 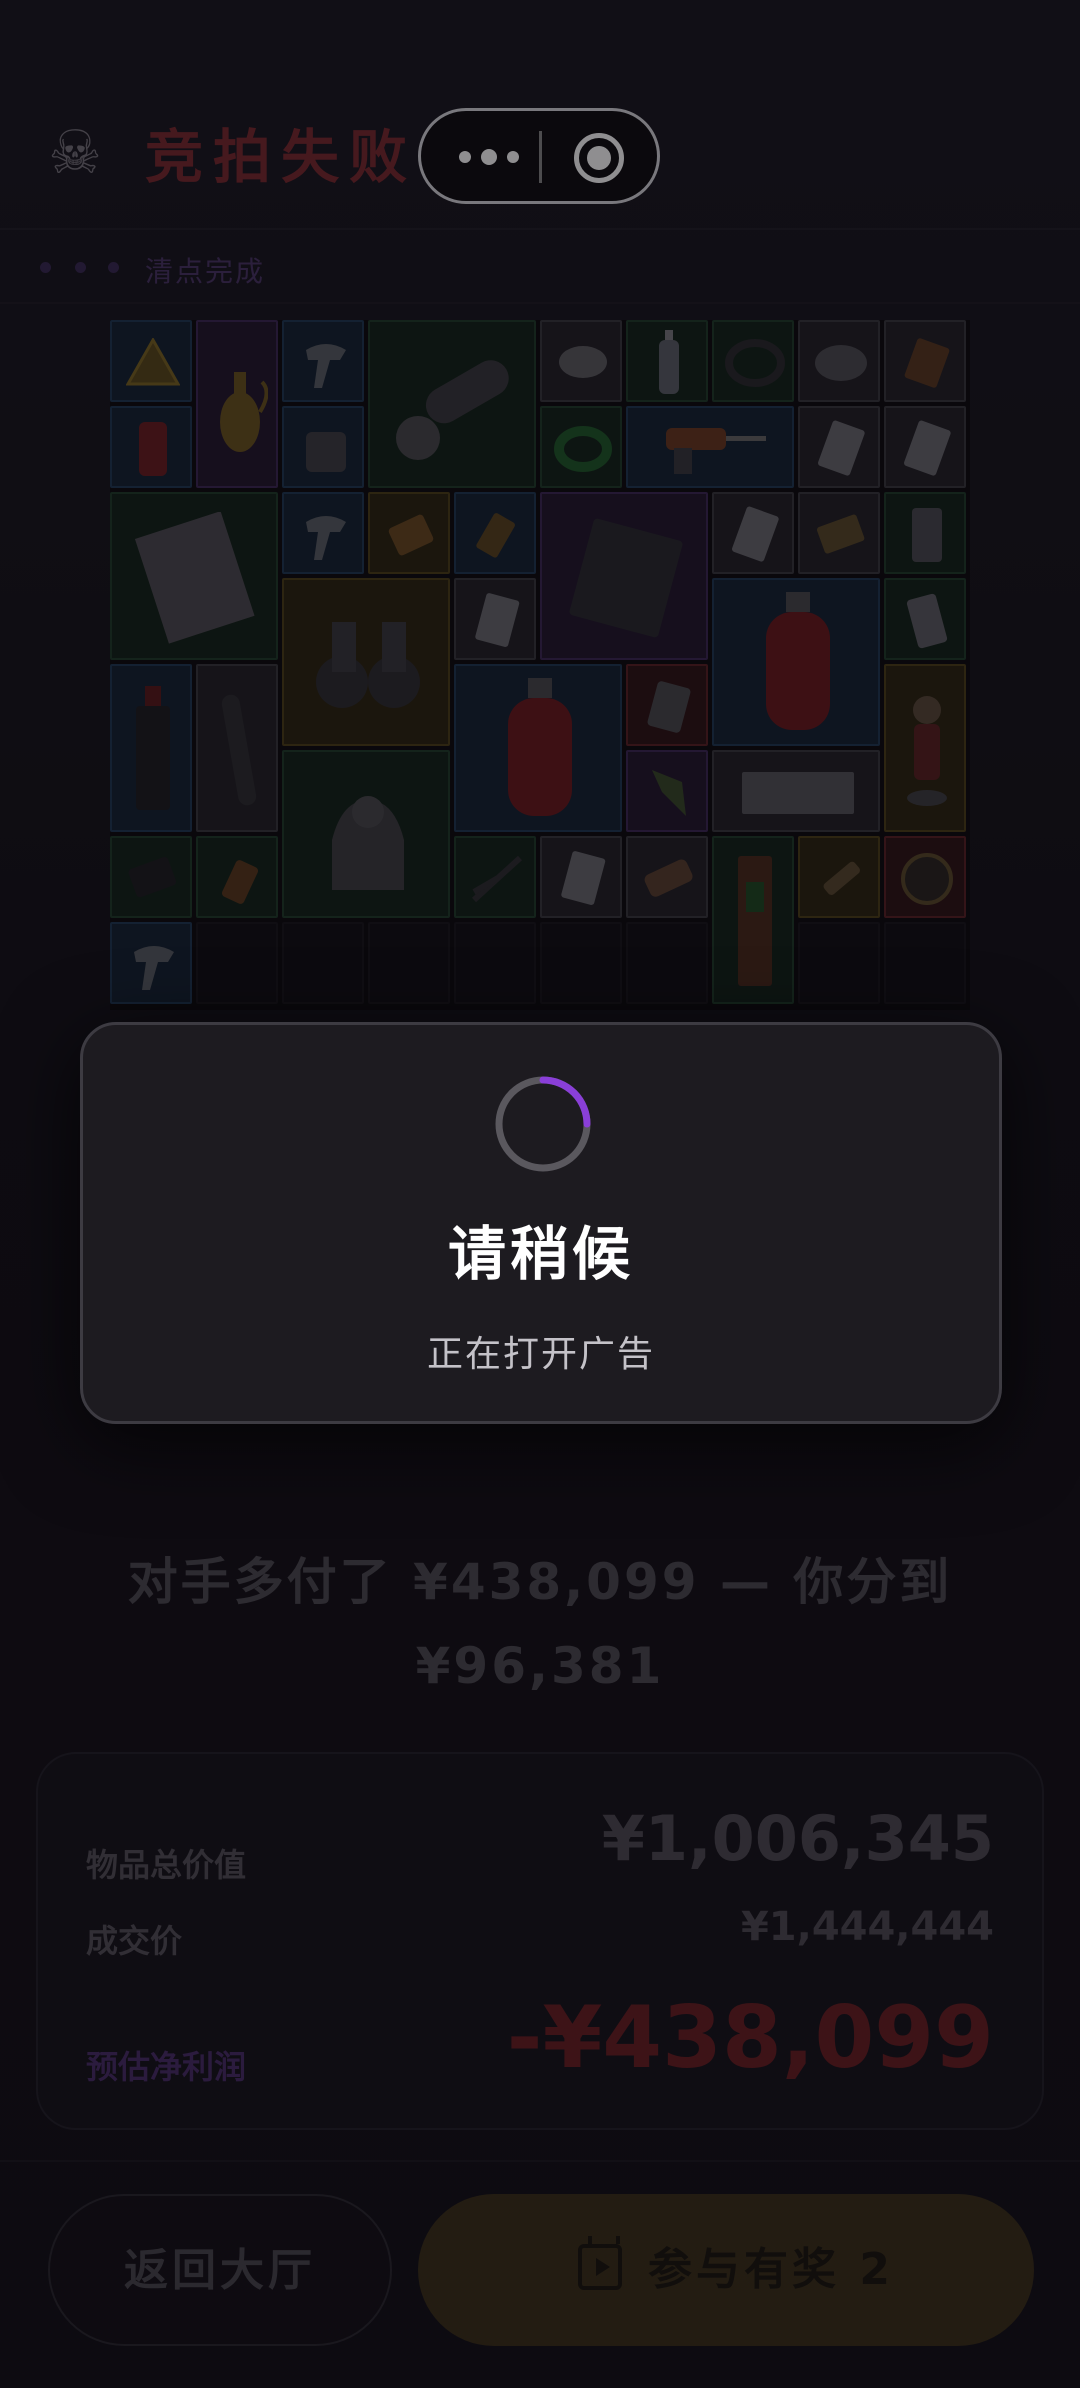 I want to click on loading-modal: 请稍候 正在打开广告, so click(x=541, y=1223).